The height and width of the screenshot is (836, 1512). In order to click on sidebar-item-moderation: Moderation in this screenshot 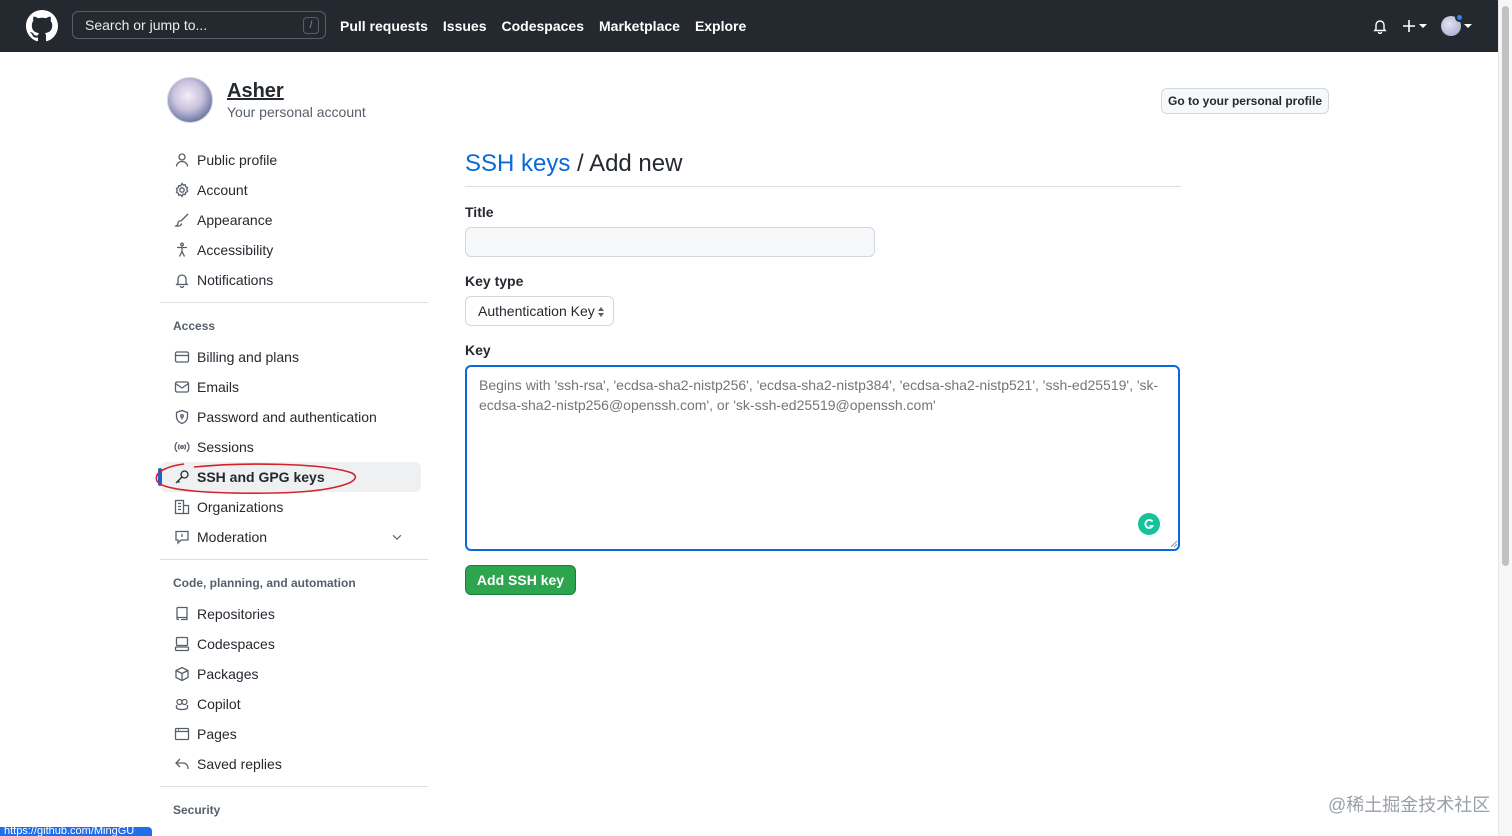, I will do `click(290, 537)`.